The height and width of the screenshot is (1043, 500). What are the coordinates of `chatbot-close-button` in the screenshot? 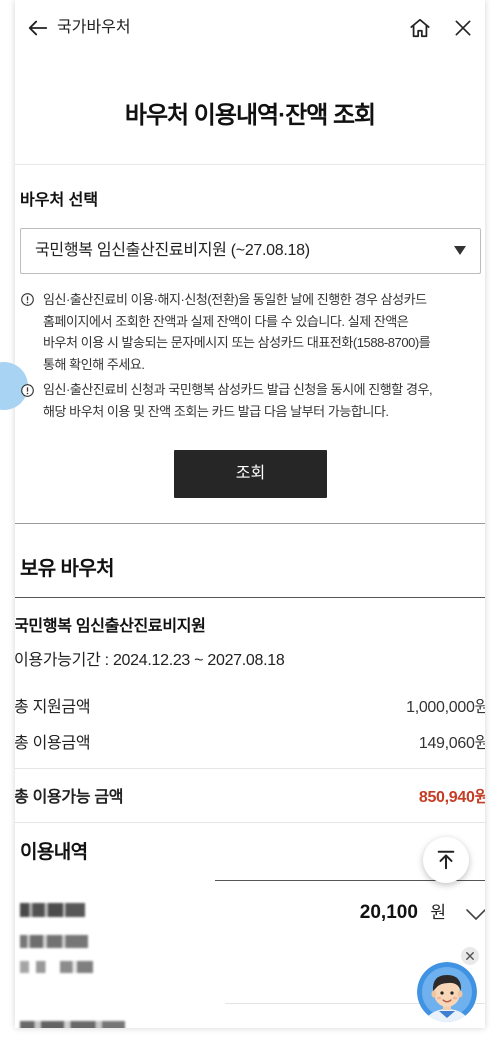 It's located at (470, 956).